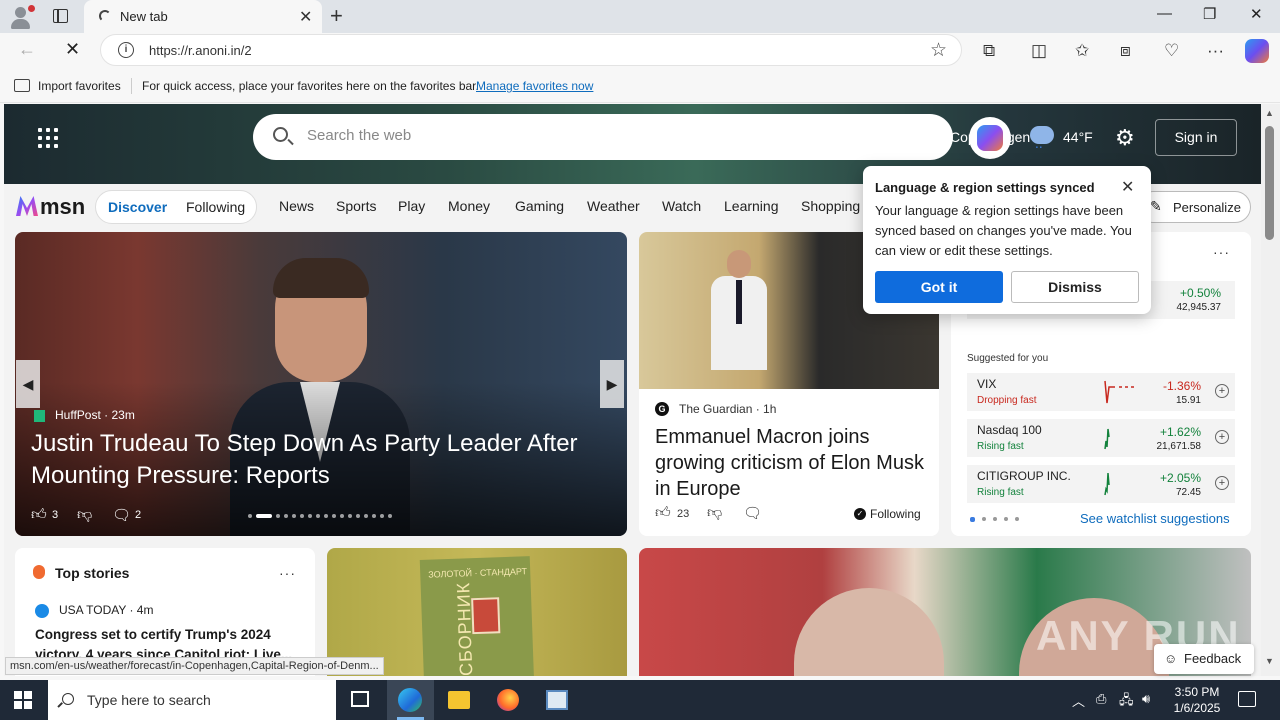  What do you see at coordinates (106, 610) in the screenshot?
I see `story-source: USA TODAY · 4m` at bounding box center [106, 610].